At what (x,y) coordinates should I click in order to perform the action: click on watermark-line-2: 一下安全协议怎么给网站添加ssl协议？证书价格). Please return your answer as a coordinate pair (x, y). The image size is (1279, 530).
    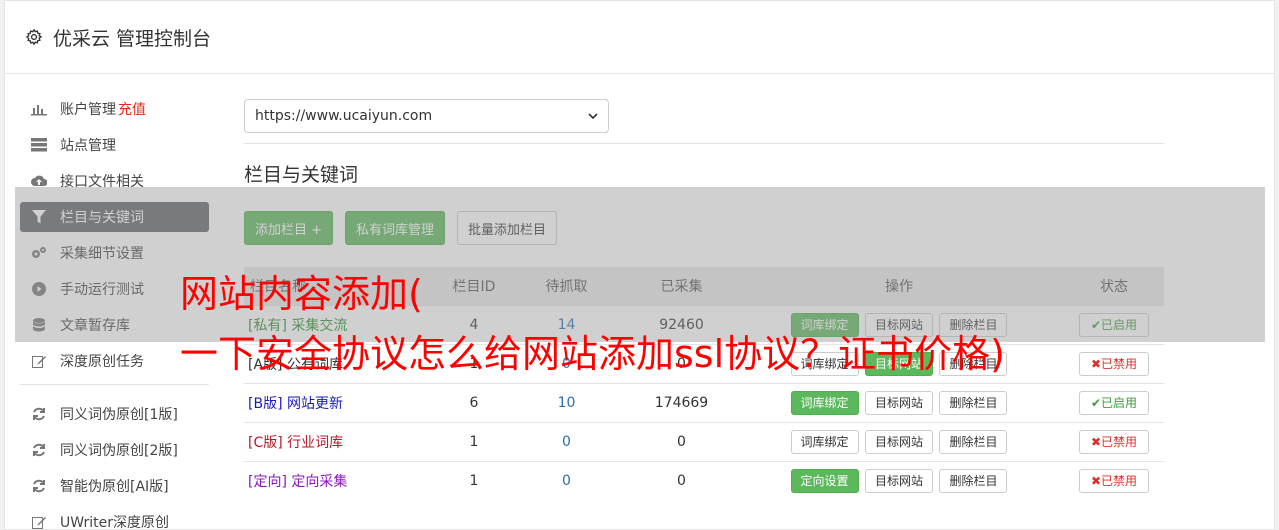
    Looking at the image, I should click on (592, 354).